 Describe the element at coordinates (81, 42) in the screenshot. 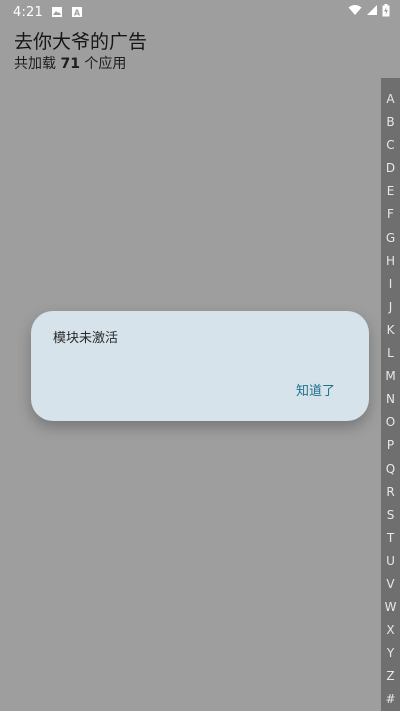

I see `page-title: 去你大爷的广告` at that location.